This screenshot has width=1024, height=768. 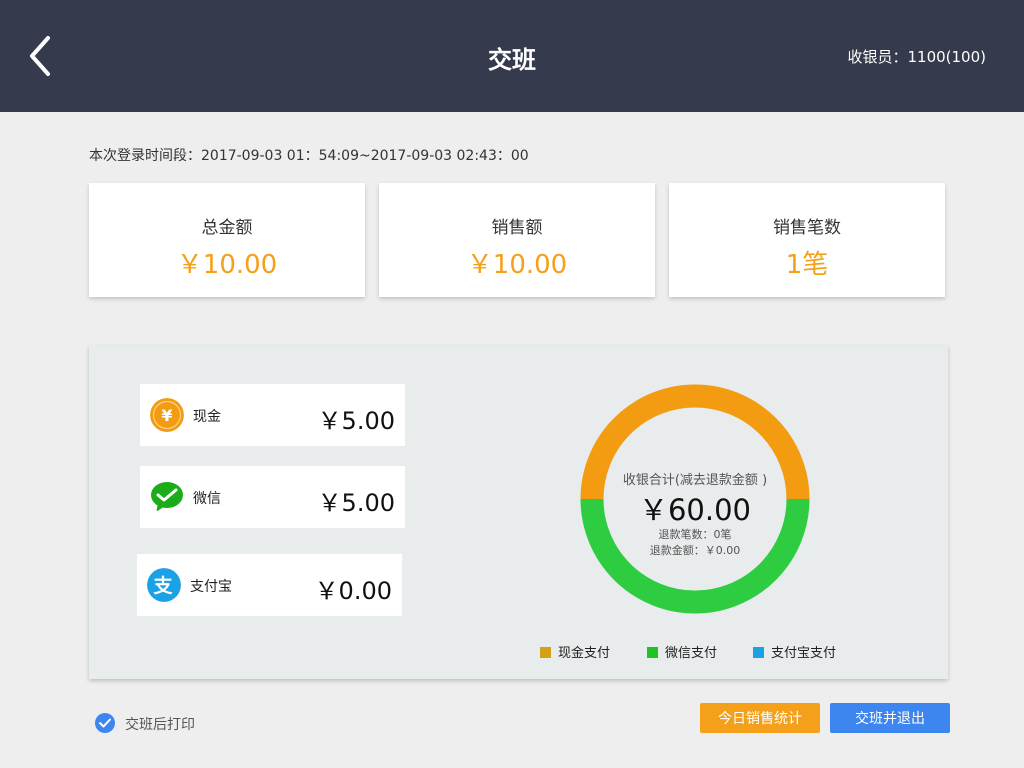 I want to click on summary-title: 收银合计(减去退款金额 ), so click(x=695, y=480).